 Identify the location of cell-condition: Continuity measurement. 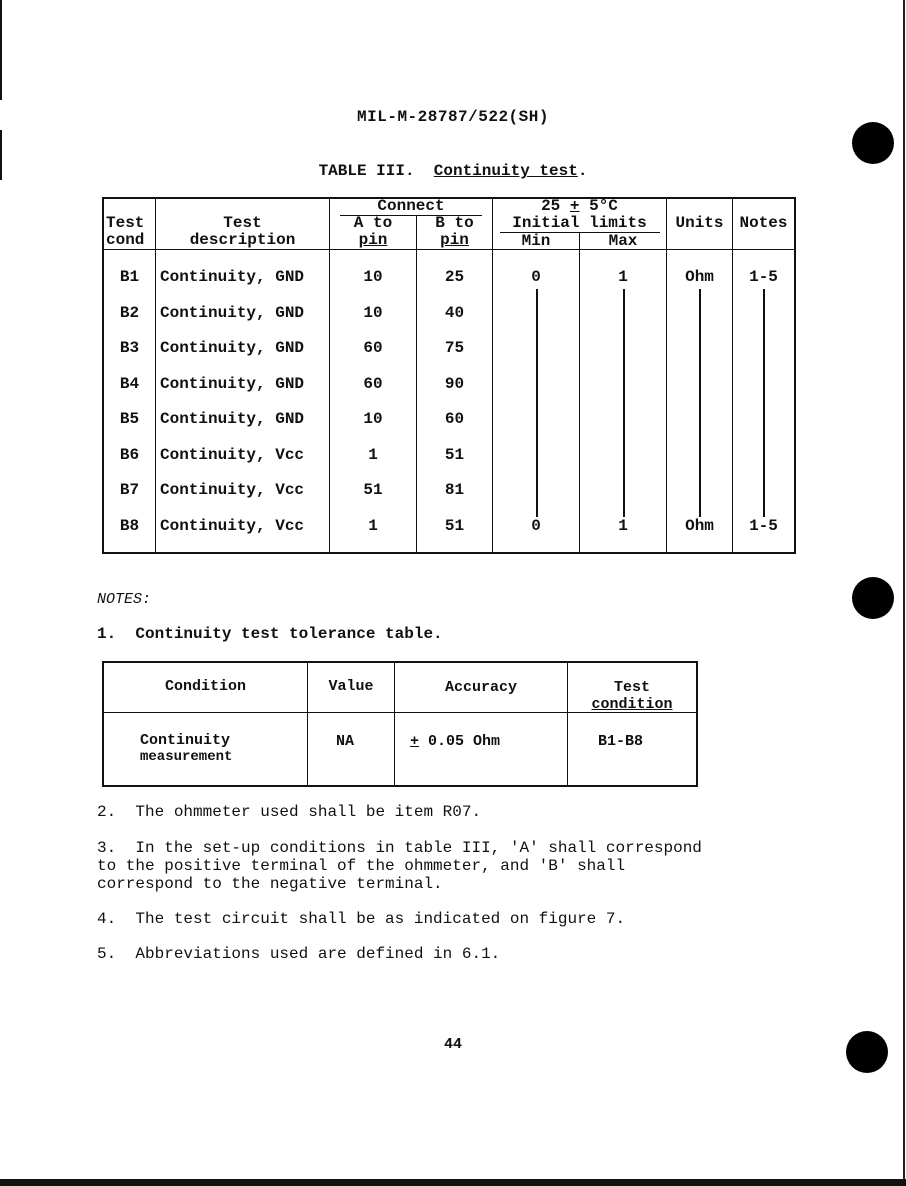
(222, 749).